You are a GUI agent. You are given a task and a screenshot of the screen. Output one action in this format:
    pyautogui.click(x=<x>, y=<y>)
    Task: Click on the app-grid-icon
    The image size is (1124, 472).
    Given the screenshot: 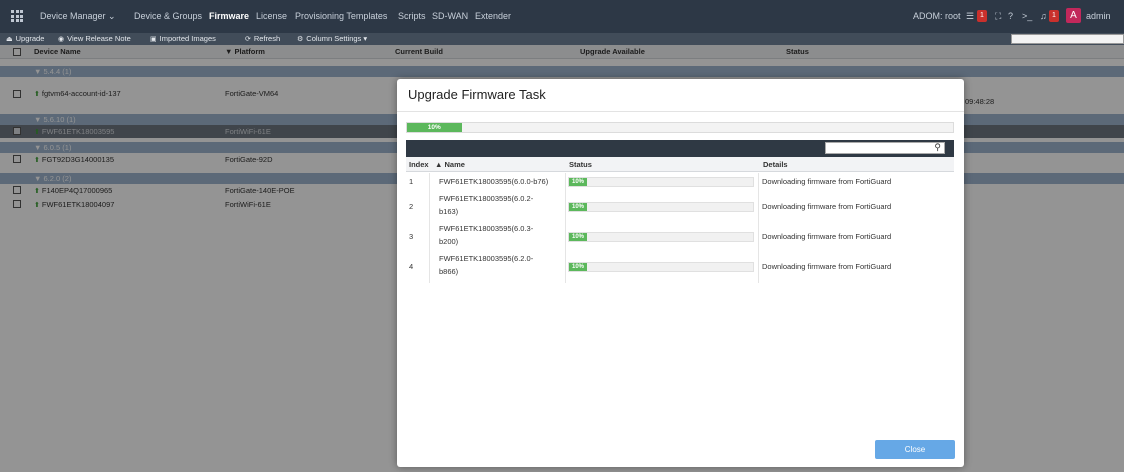 What is the action you would take?
    pyautogui.click(x=17, y=16)
    